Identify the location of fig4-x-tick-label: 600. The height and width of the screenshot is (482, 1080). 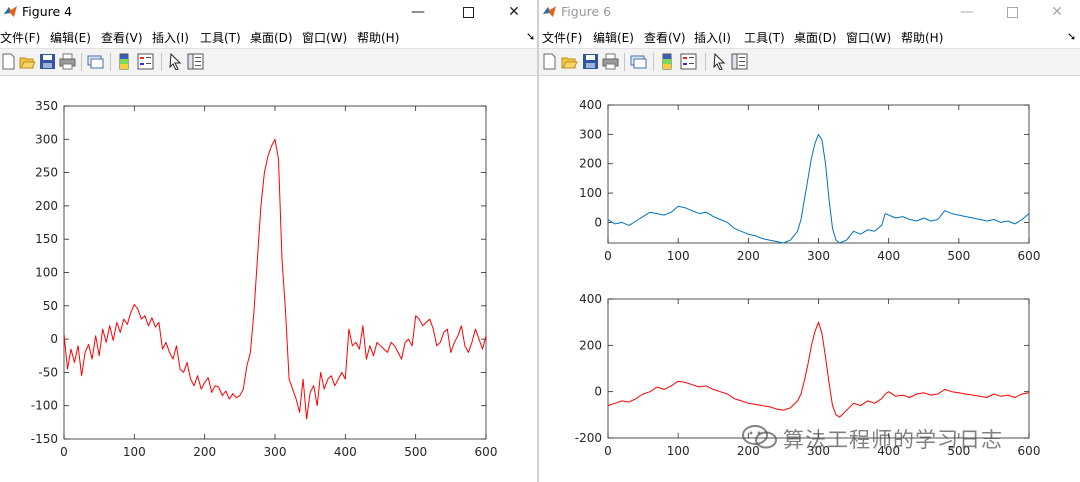
(486, 452).